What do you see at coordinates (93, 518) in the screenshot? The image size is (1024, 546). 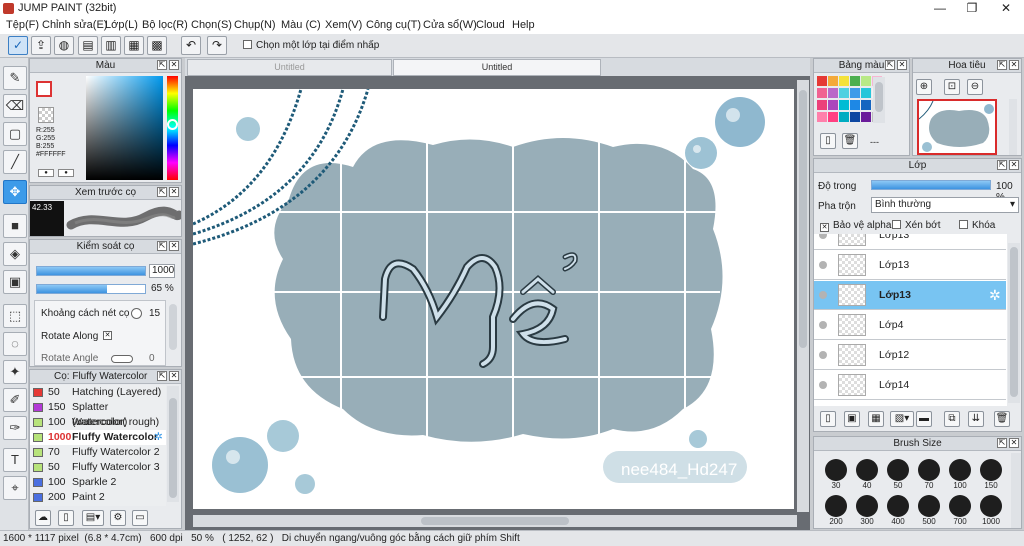 I see `brush-menu-icon: ▤▾` at bounding box center [93, 518].